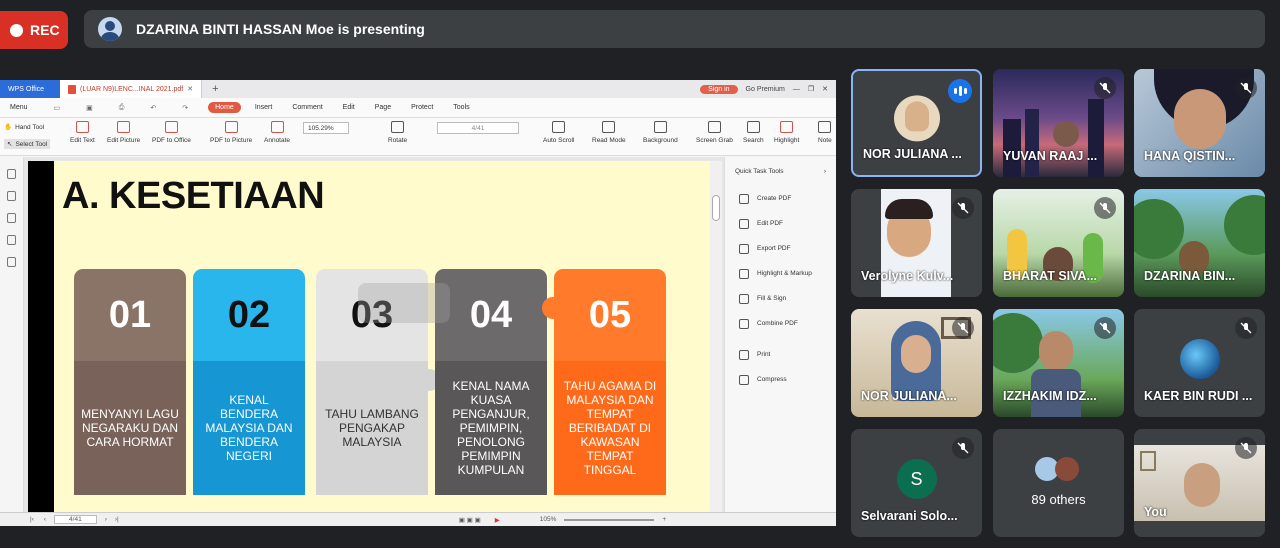 This screenshot has width=1280, height=548. Describe the element at coordinates (89, 108) in the screenshot. I see `save-icon: ▣` at that location.